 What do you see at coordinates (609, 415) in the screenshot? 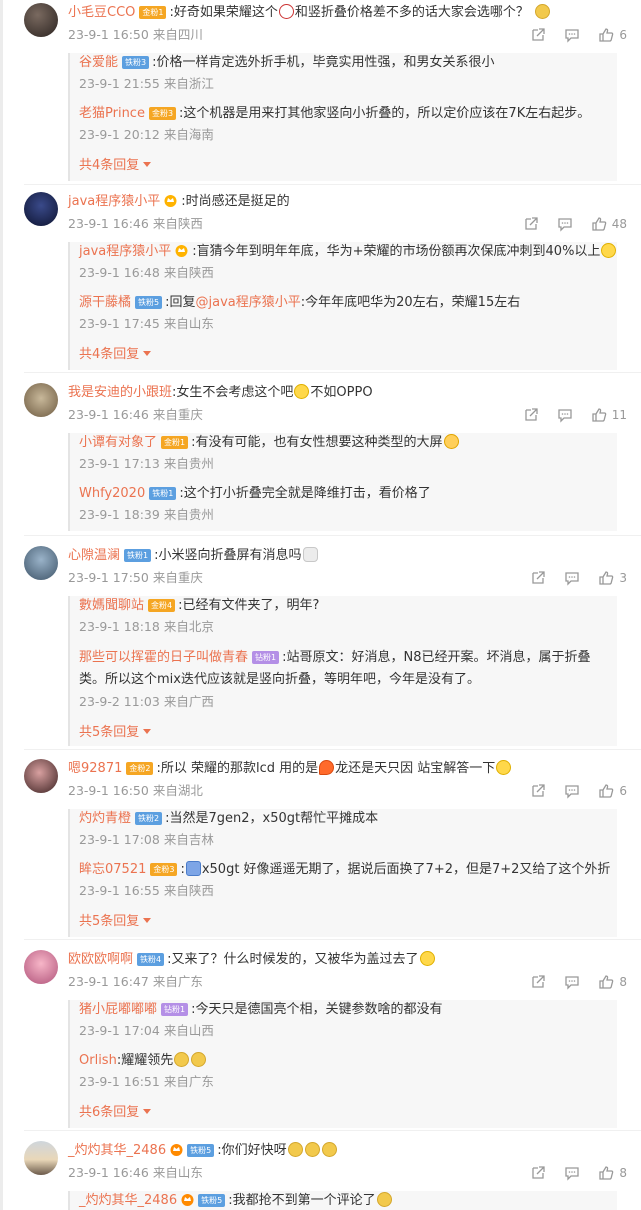
I see `like-button: 11` at bounding box center [609, 415].